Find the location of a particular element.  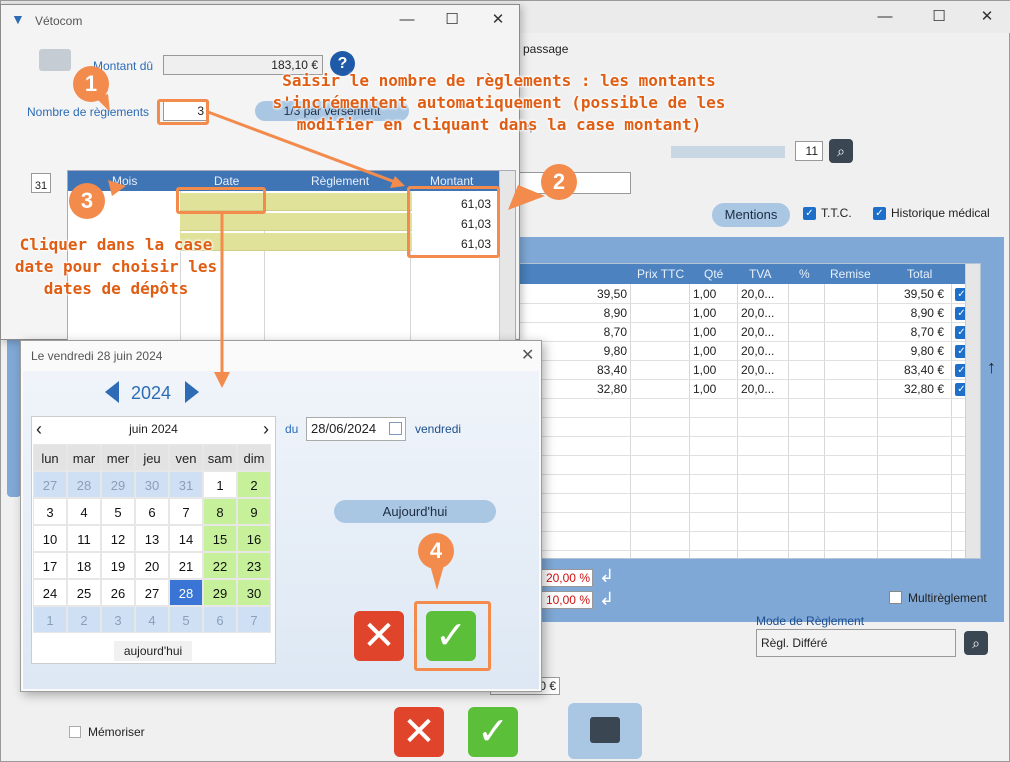

highlight-montants is located at coordinates (453, 222).